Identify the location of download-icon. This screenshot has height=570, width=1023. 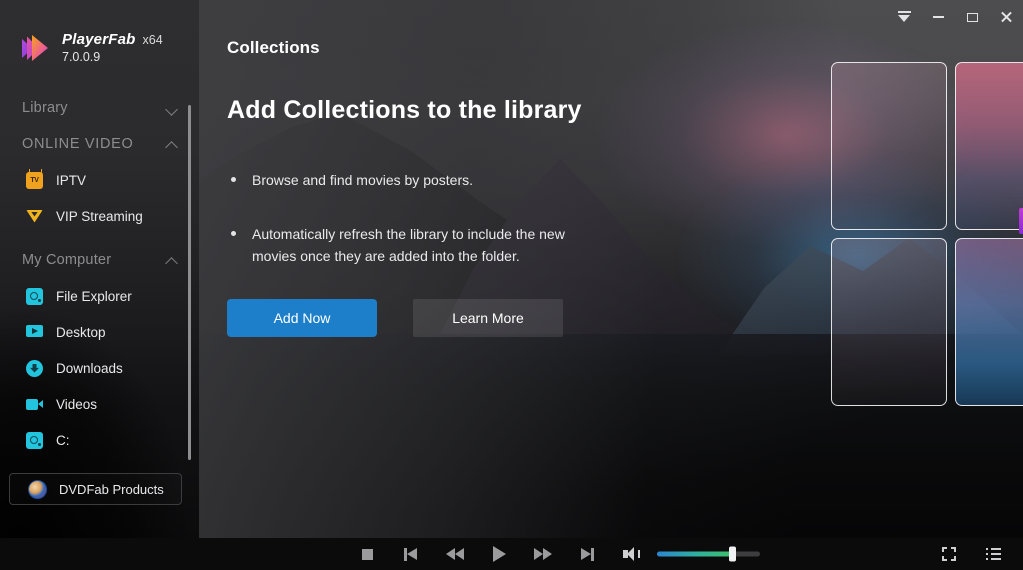
(34, 368).